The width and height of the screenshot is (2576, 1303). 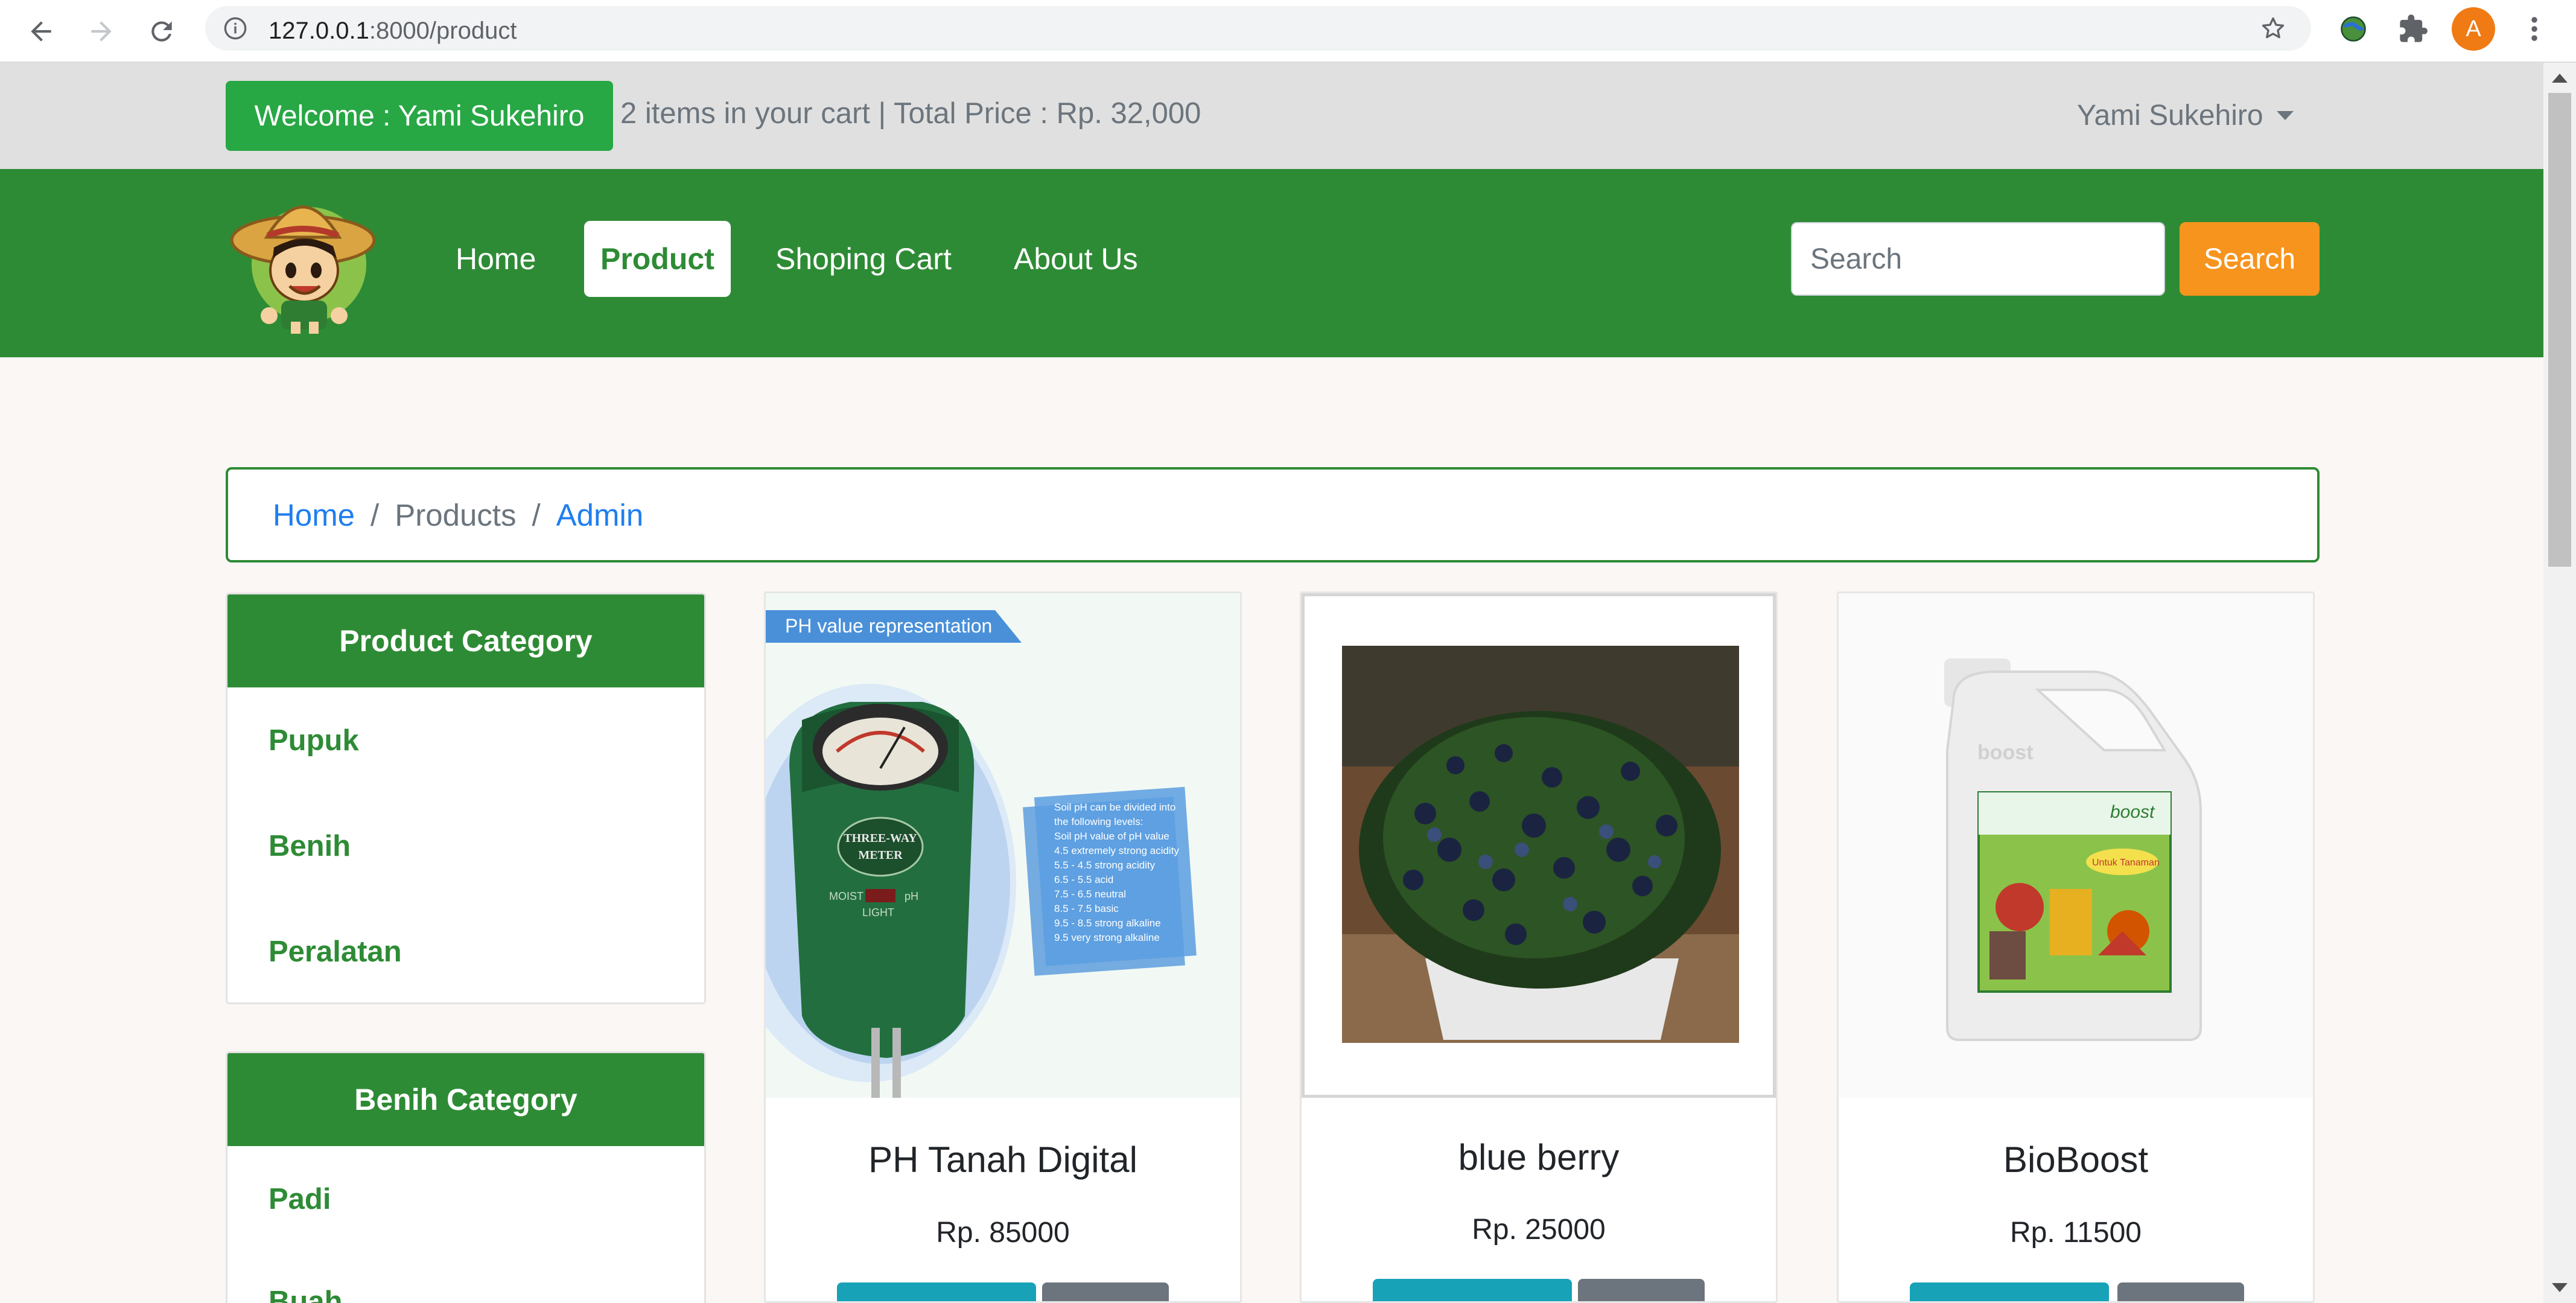 What do you see at coordinates (300, 1199) in the screenshot?
I see `benih-item-padi: Padi` at bounding box center [300, 1199].